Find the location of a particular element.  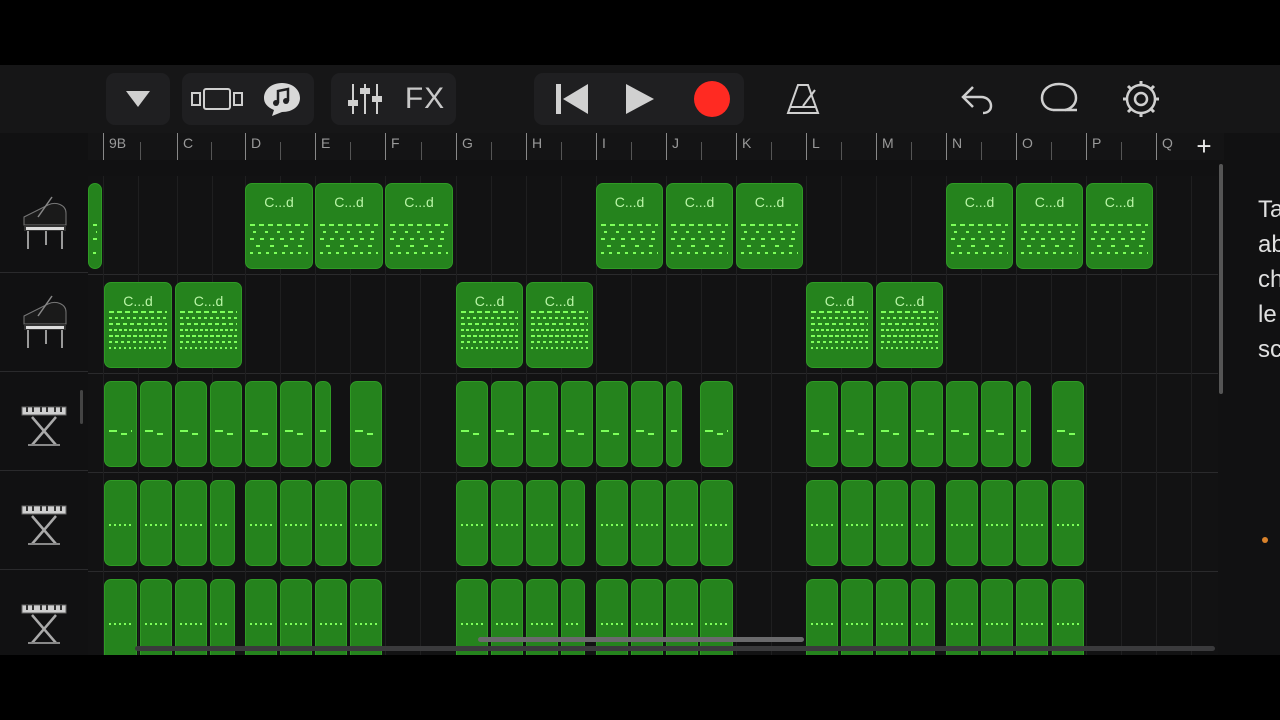

settings-button is located at coordinates (1141, 99).